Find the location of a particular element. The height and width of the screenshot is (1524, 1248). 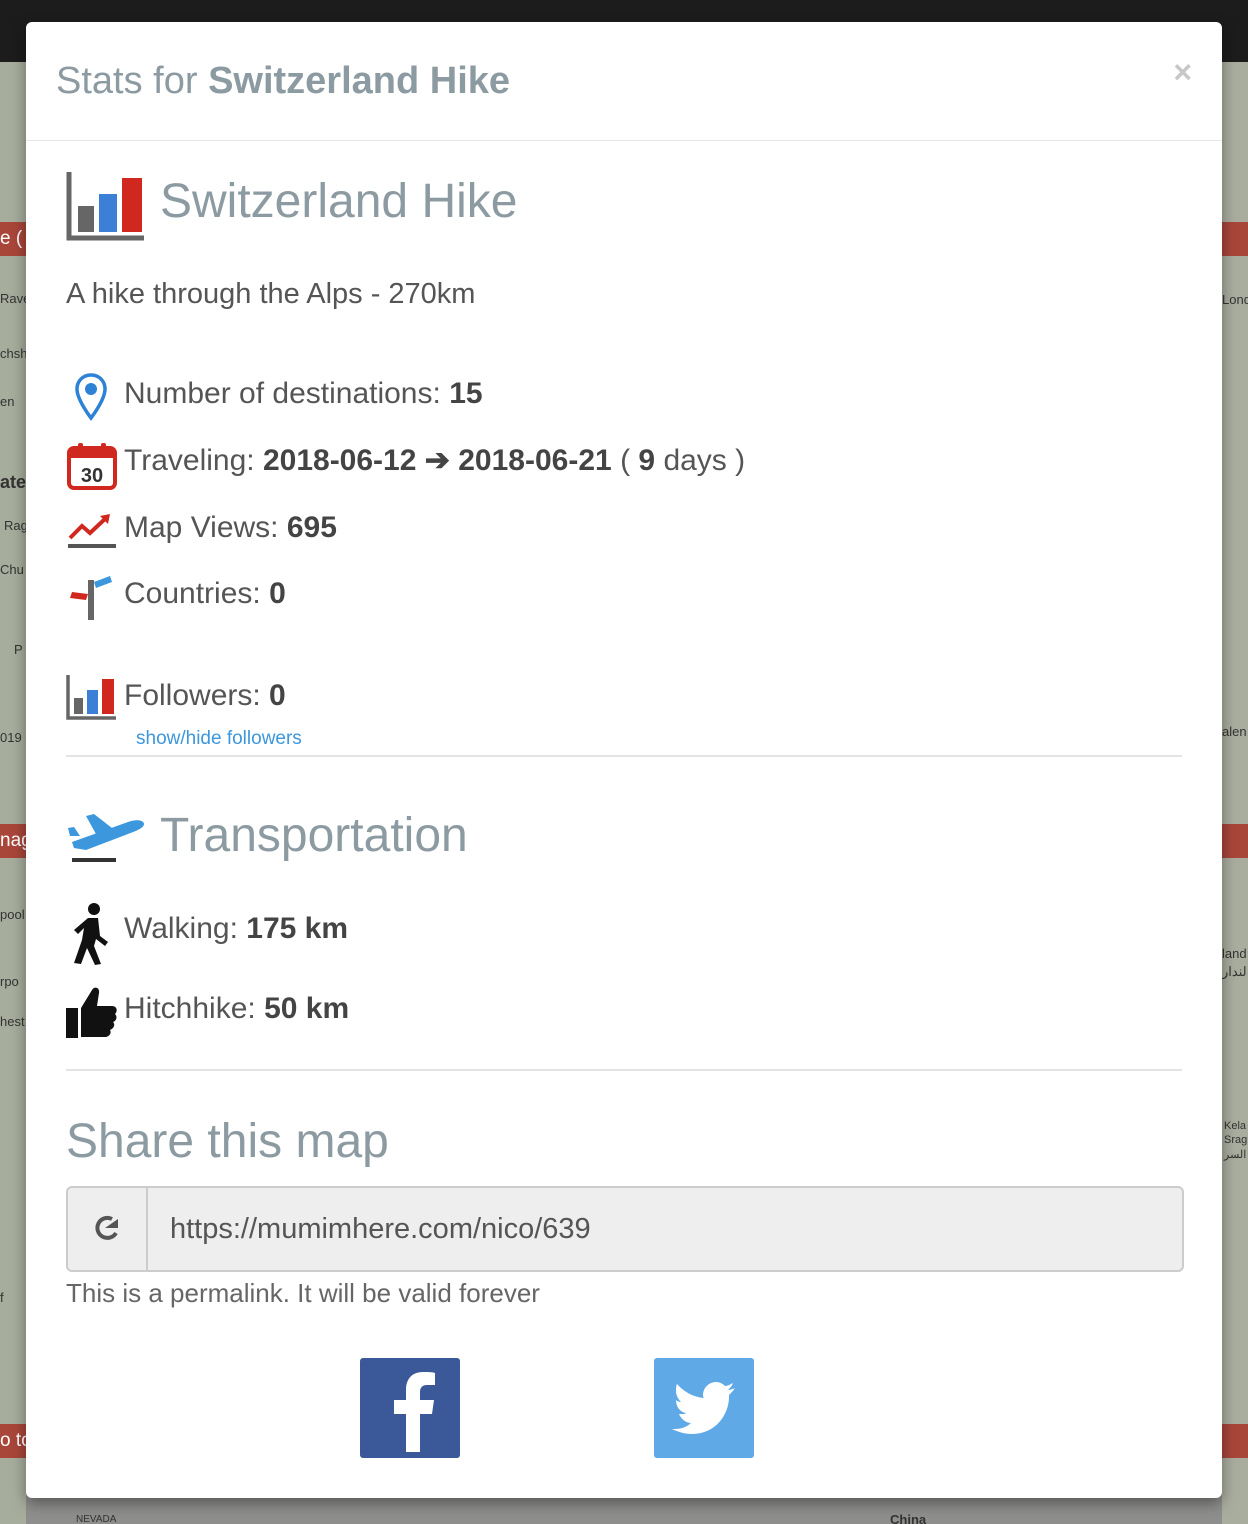

share-heading: Share this map is located at coordinates (227, 1141).